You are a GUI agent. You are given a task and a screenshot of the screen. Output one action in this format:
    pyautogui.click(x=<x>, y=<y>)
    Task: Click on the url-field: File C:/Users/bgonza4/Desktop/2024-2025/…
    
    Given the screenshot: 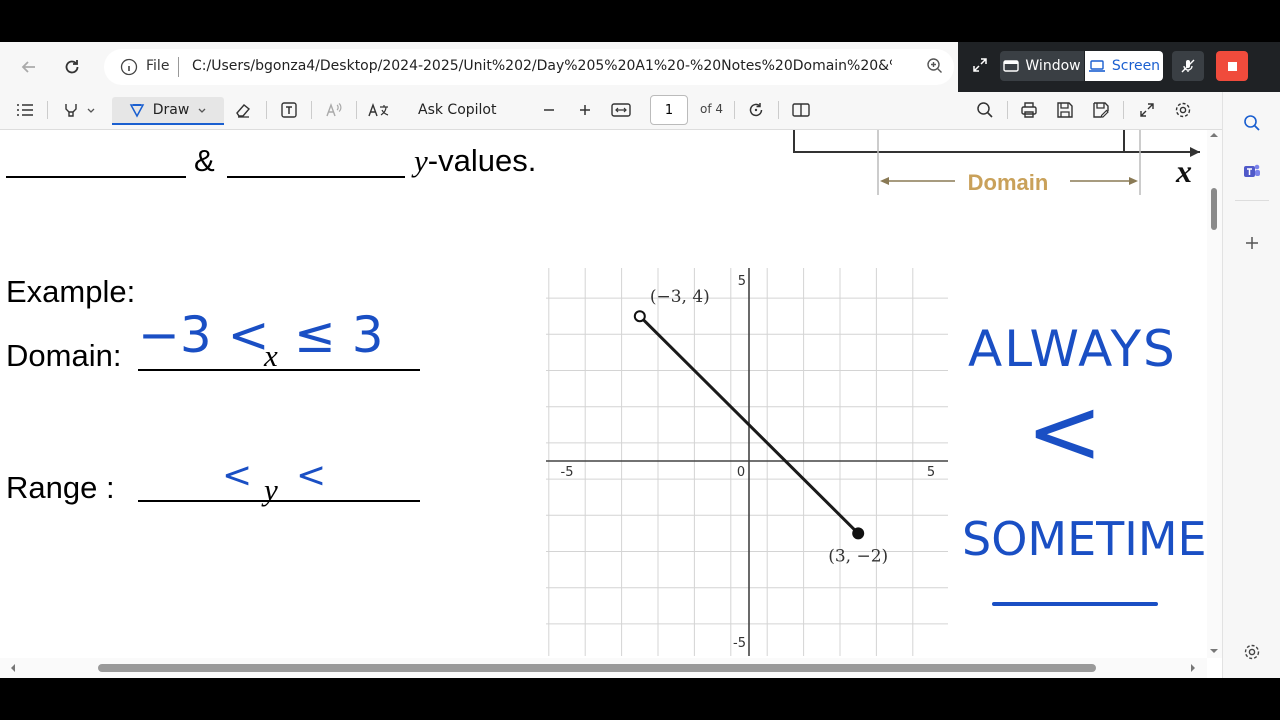 What is the action you would take?
    pyautogui.click(x=529, y=67)
    